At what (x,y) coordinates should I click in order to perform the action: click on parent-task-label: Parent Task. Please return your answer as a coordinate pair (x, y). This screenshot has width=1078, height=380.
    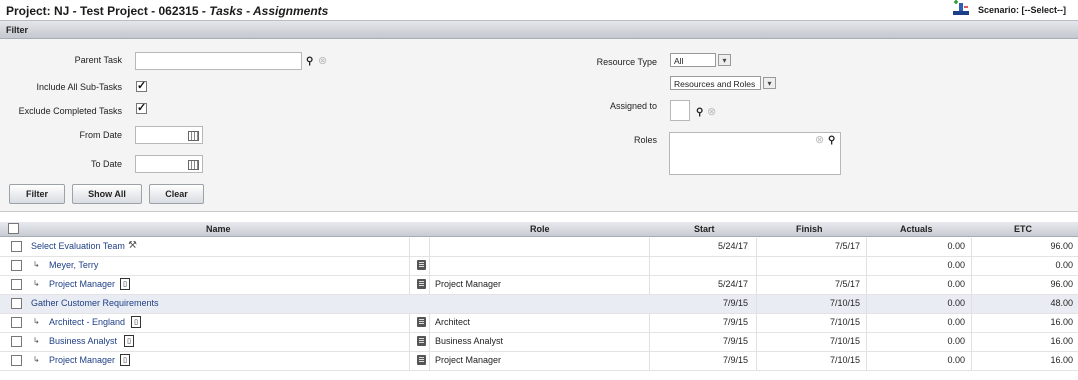
    Looking at the image, I should click on (98, 60).